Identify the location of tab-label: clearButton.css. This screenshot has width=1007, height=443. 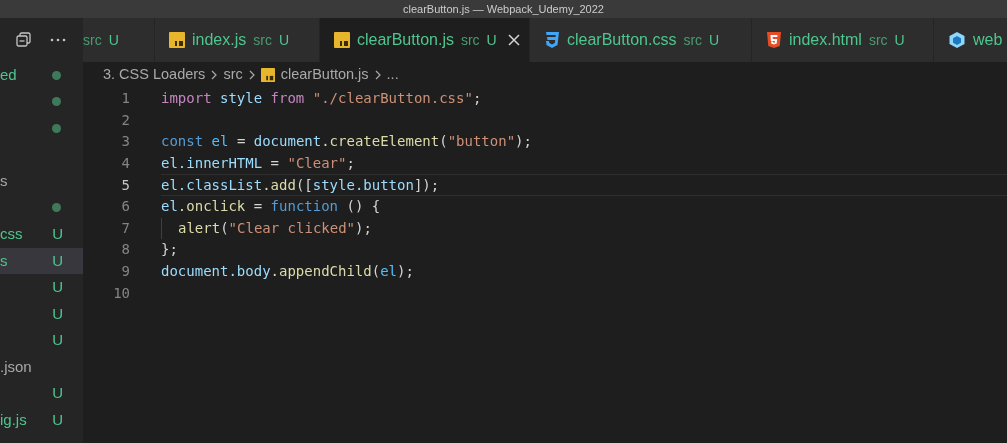
(622, 40).